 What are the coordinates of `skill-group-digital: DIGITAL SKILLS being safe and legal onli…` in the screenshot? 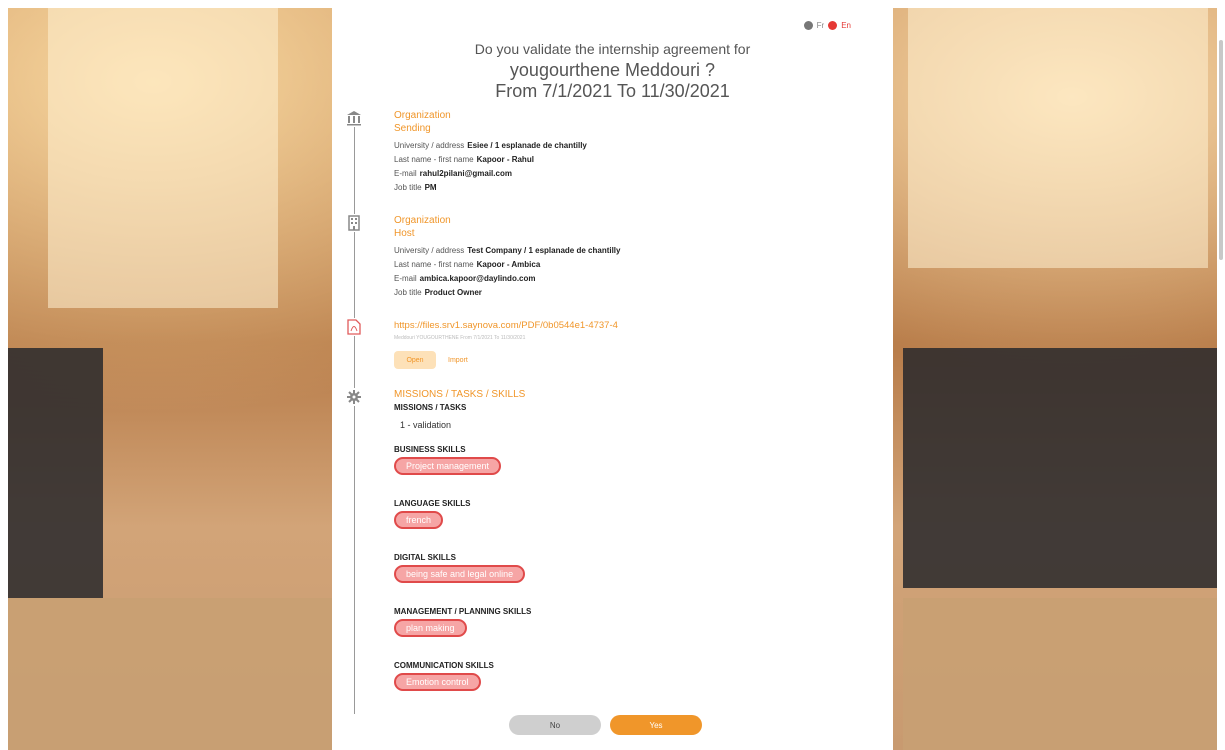 It's located at (460, 568).